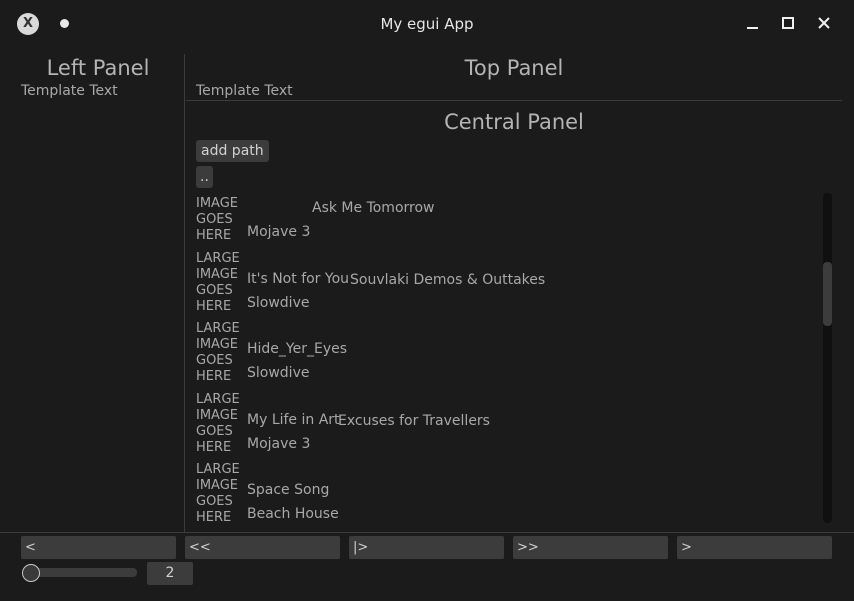  What do you see at coordinates (288, 490) in the screenshot?
I see `track-title: Space Song` at bounding box center [288, 490].